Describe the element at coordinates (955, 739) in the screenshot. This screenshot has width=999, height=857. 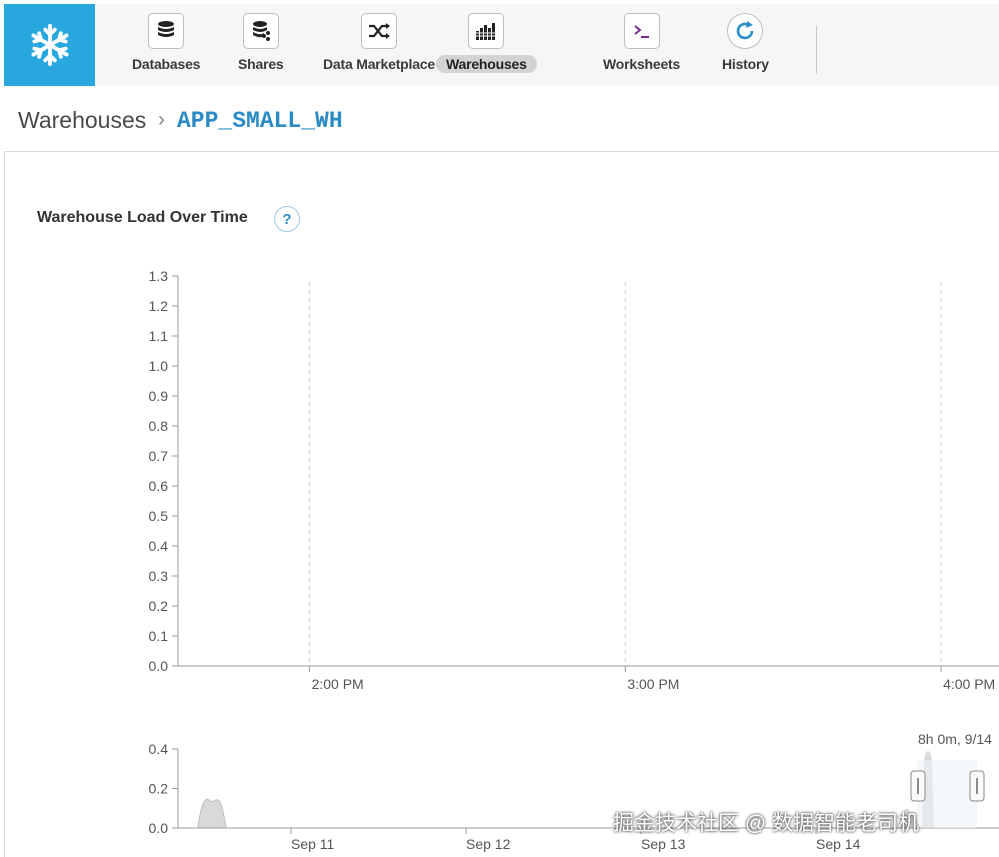
I see `range-label: 8h 0m, 9/14` at that location.